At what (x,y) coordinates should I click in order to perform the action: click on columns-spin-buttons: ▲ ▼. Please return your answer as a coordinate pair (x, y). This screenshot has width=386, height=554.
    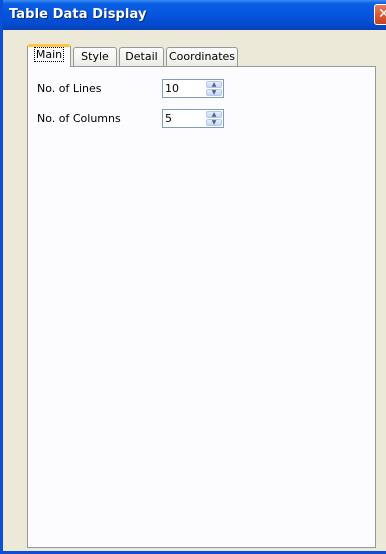
    Looking at the image, I should click on (214, 118).